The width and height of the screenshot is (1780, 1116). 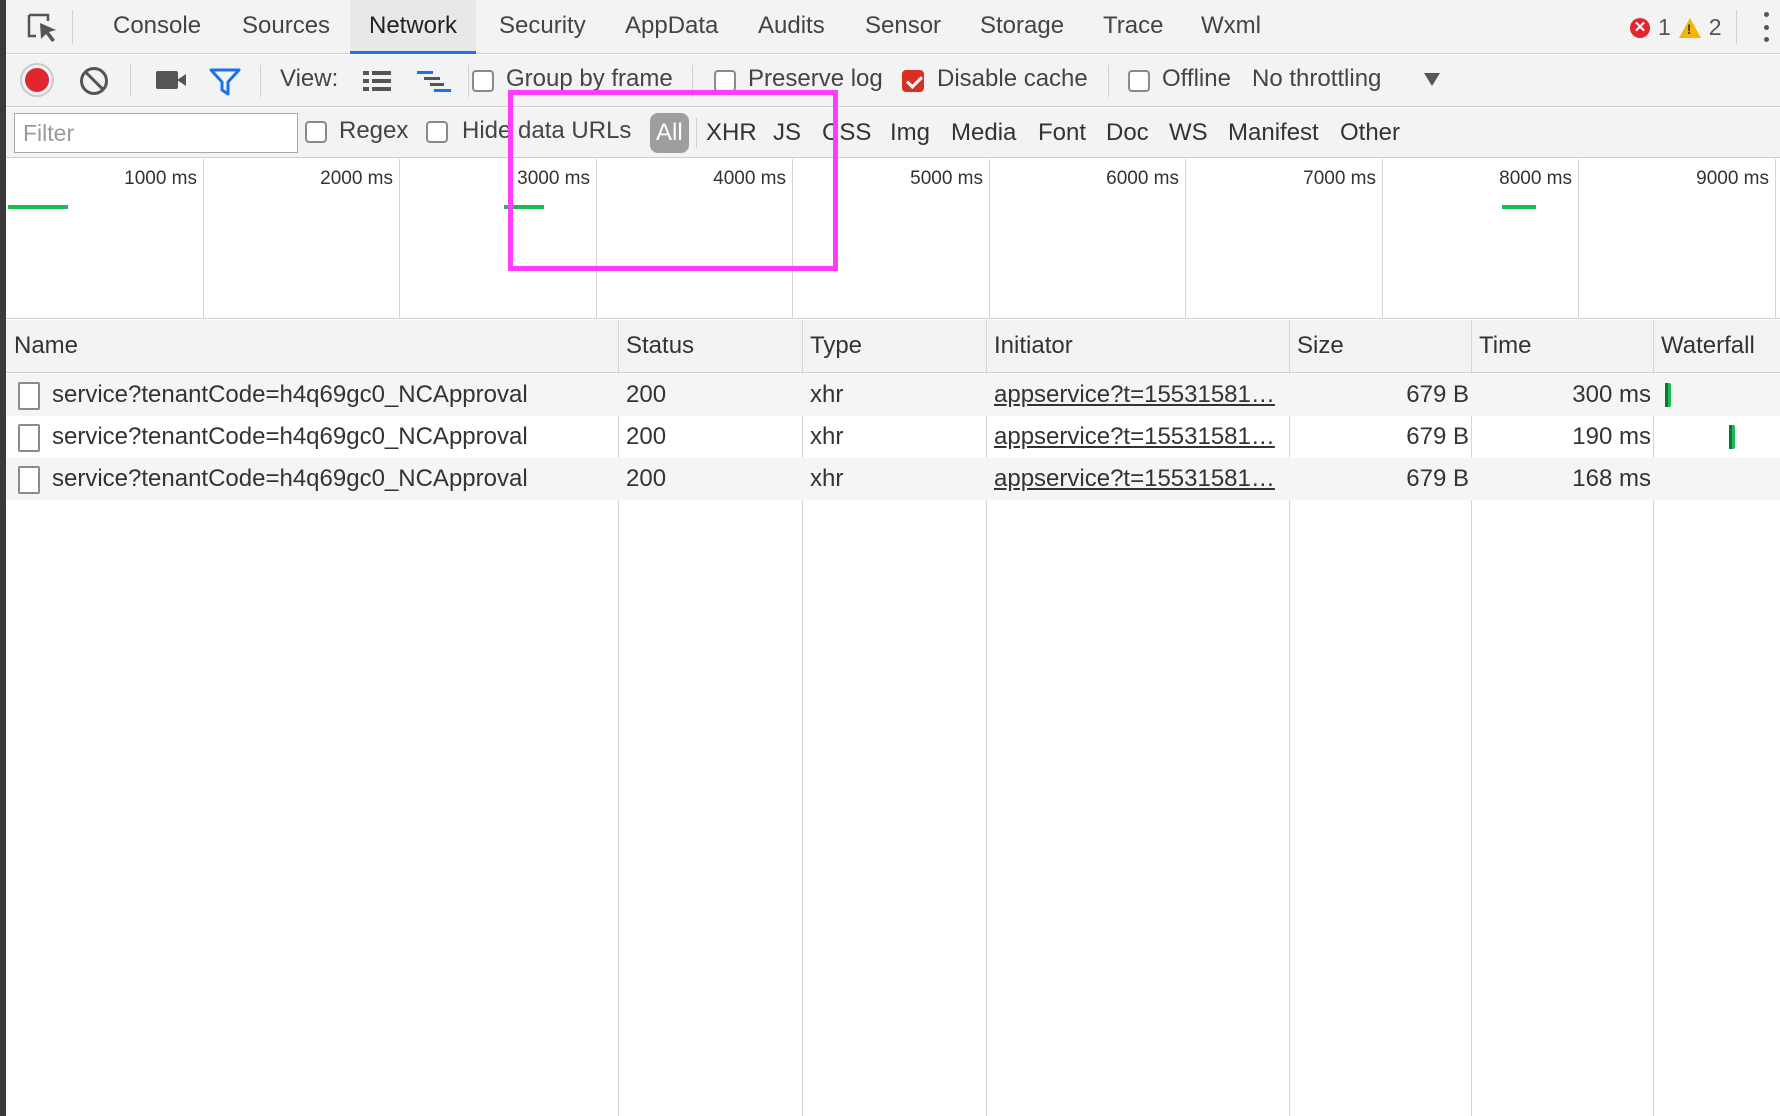 What do you see at coordinates (1188, 133) in the screenshot?
I see `type-filter-ws: WS` at bounding box center [1188, 133].